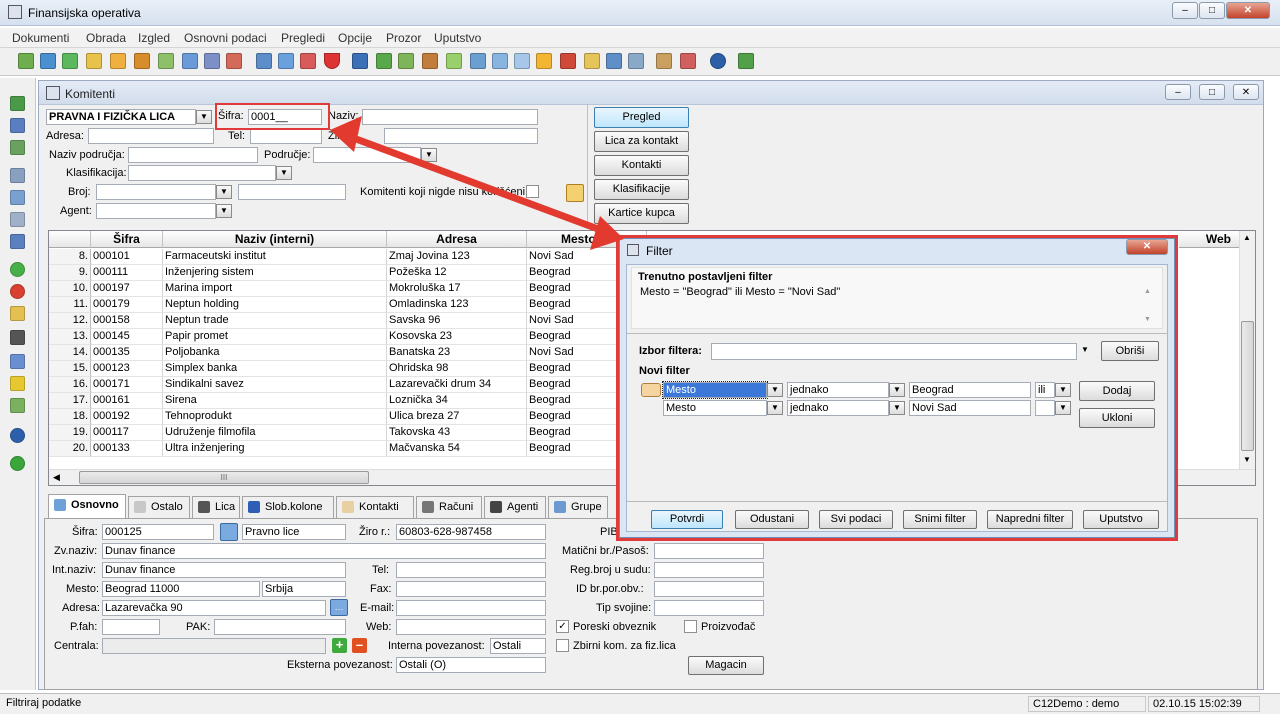 The height and width of the screenshot is (714, 1280). I want to click on nigde-checkbox, so click(532, 191).